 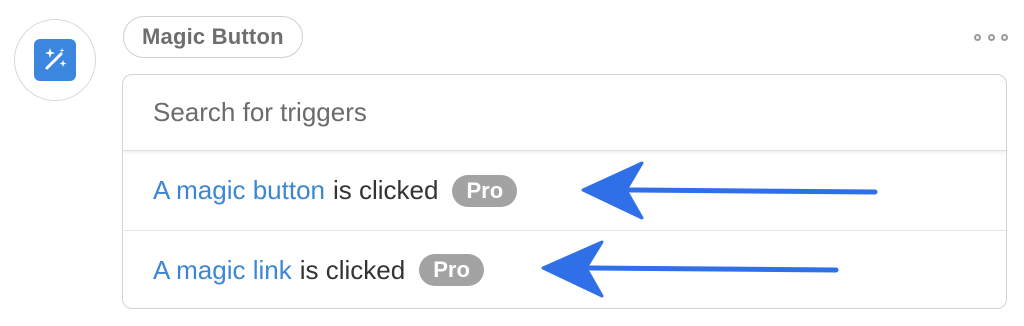 I want to click on more-options-icon, so click(x=991, y=37).